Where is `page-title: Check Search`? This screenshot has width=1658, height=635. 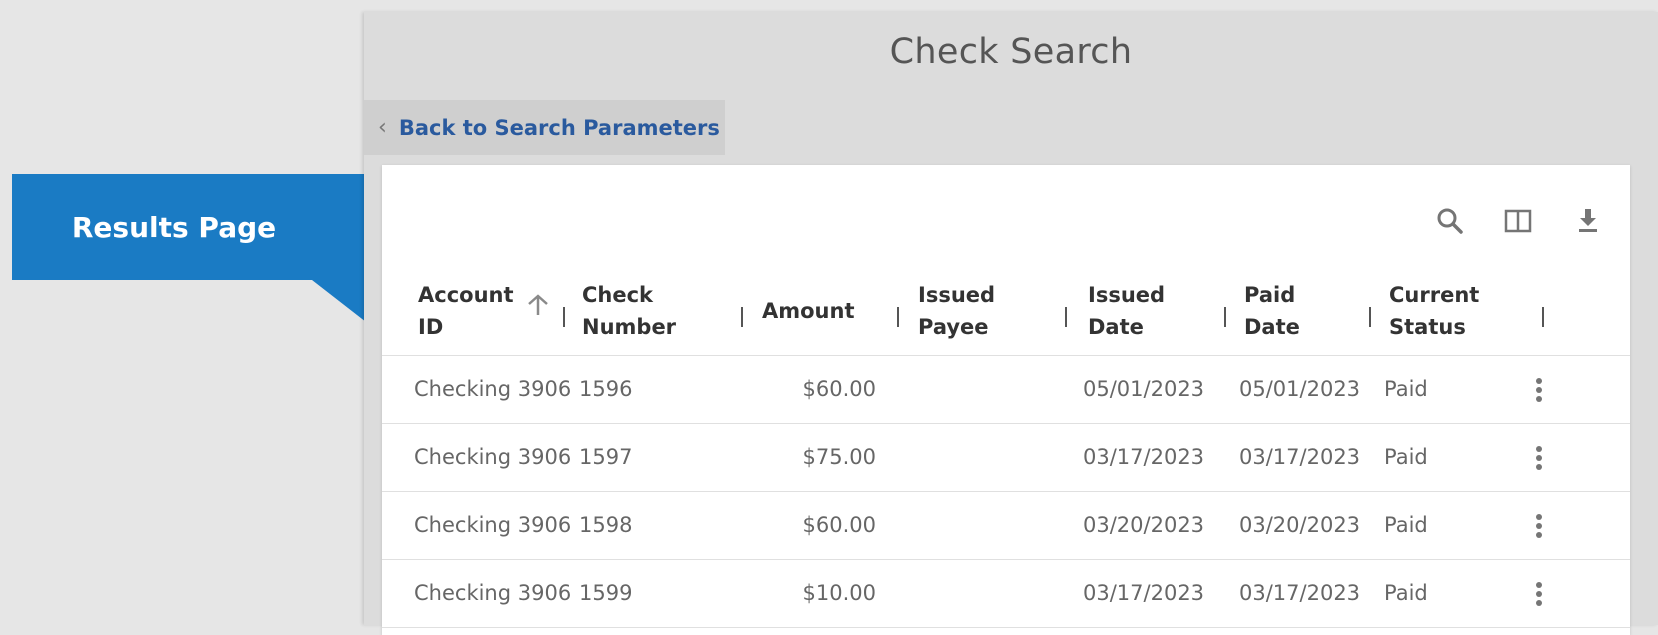
page-title: Check Search is located at coordinates (1011, 52).